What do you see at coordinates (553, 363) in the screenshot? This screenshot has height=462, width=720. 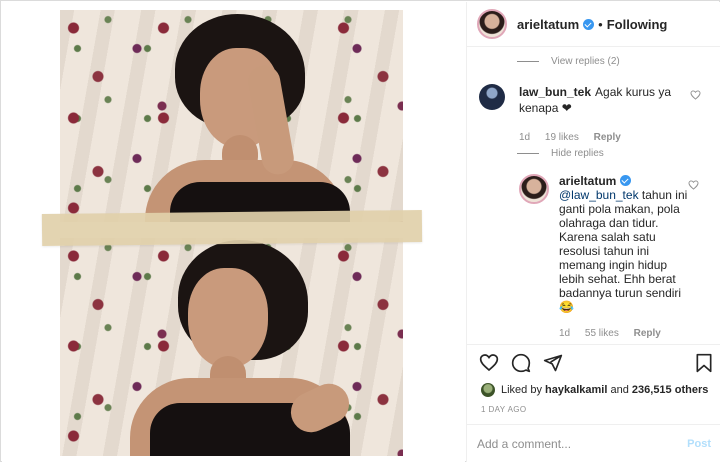 I see `share-icon` at bounding box center [553, 363].